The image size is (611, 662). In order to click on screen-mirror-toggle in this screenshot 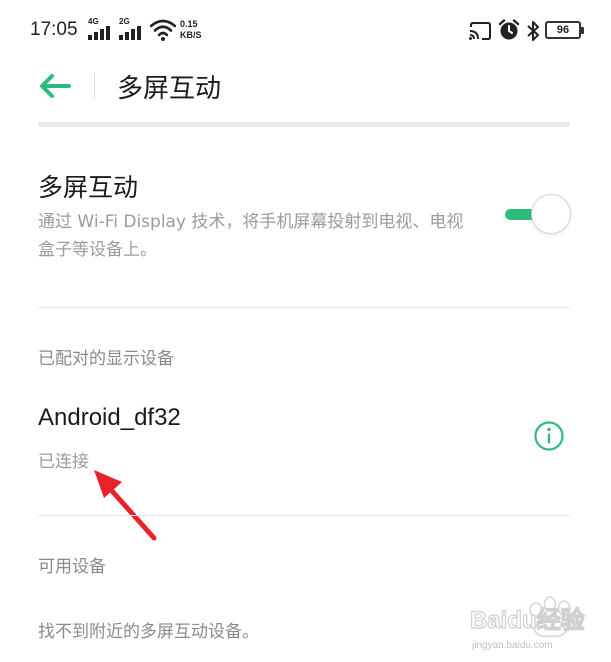, I will do `click(538, 215)`.